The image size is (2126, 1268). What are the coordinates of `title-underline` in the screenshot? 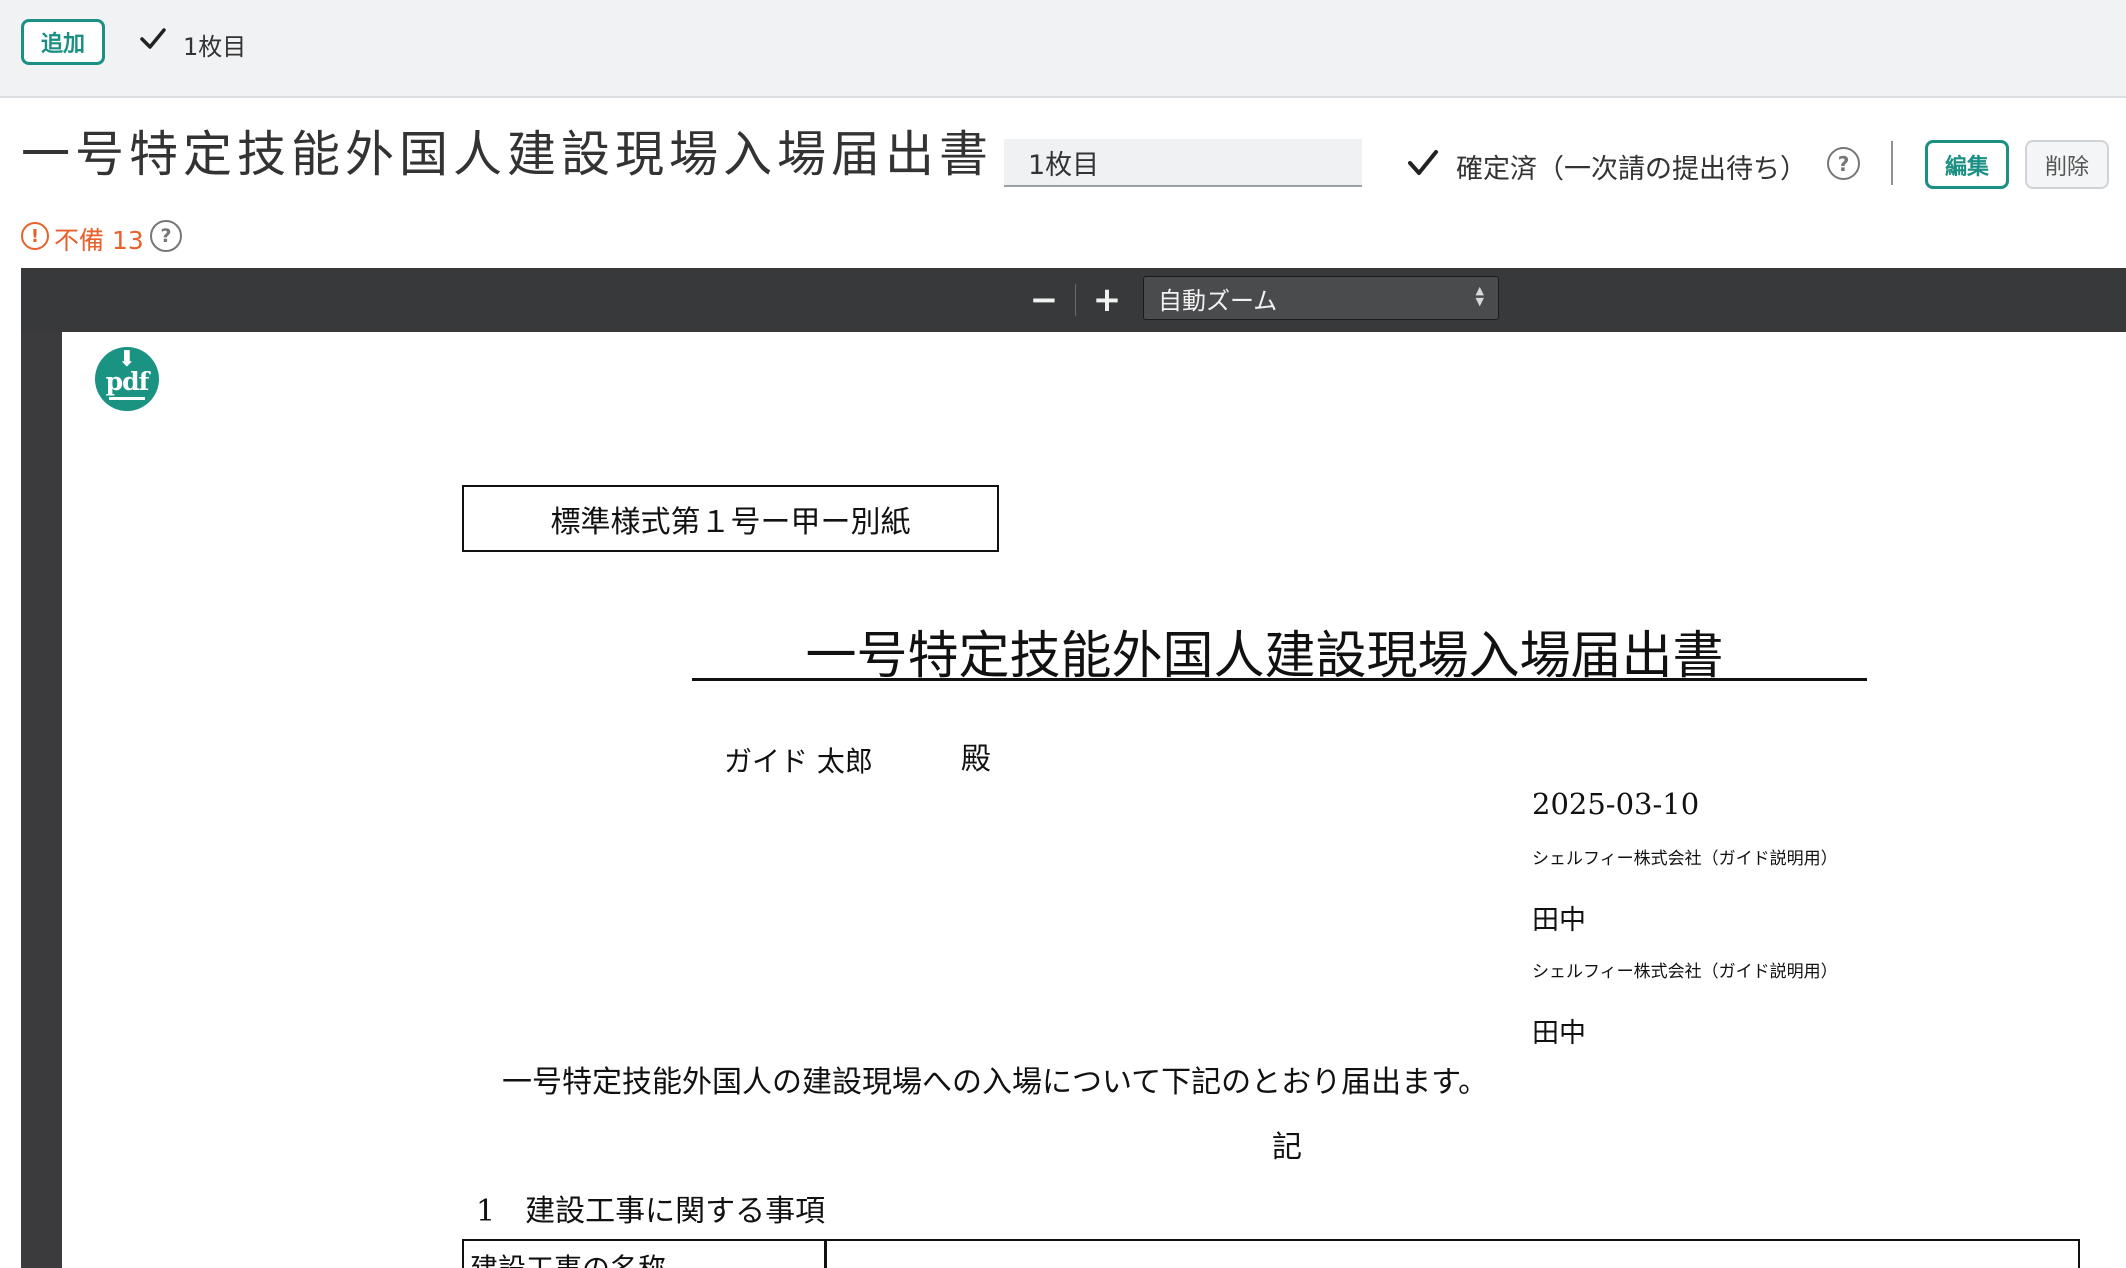 It's located at (1279, 679).